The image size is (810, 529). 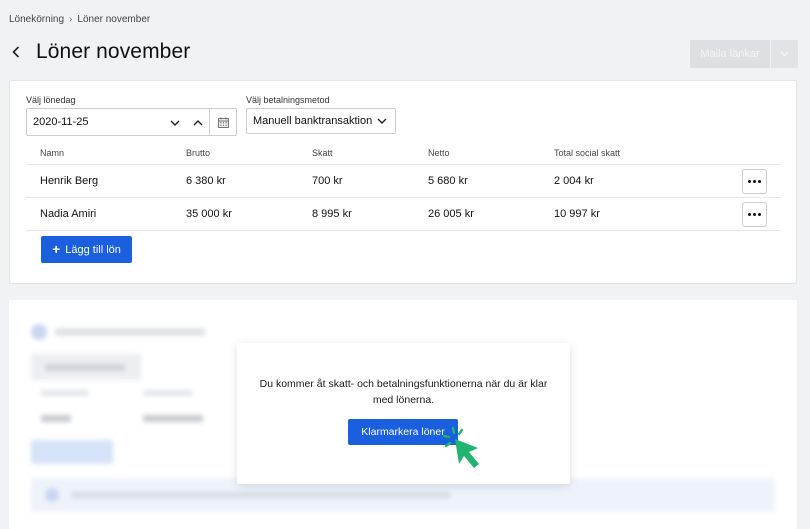 What do you see at coordinates (332, 214) in the screenshot?
I see `tax-amount: 8 995 kr` at bounding box center [332, 214].